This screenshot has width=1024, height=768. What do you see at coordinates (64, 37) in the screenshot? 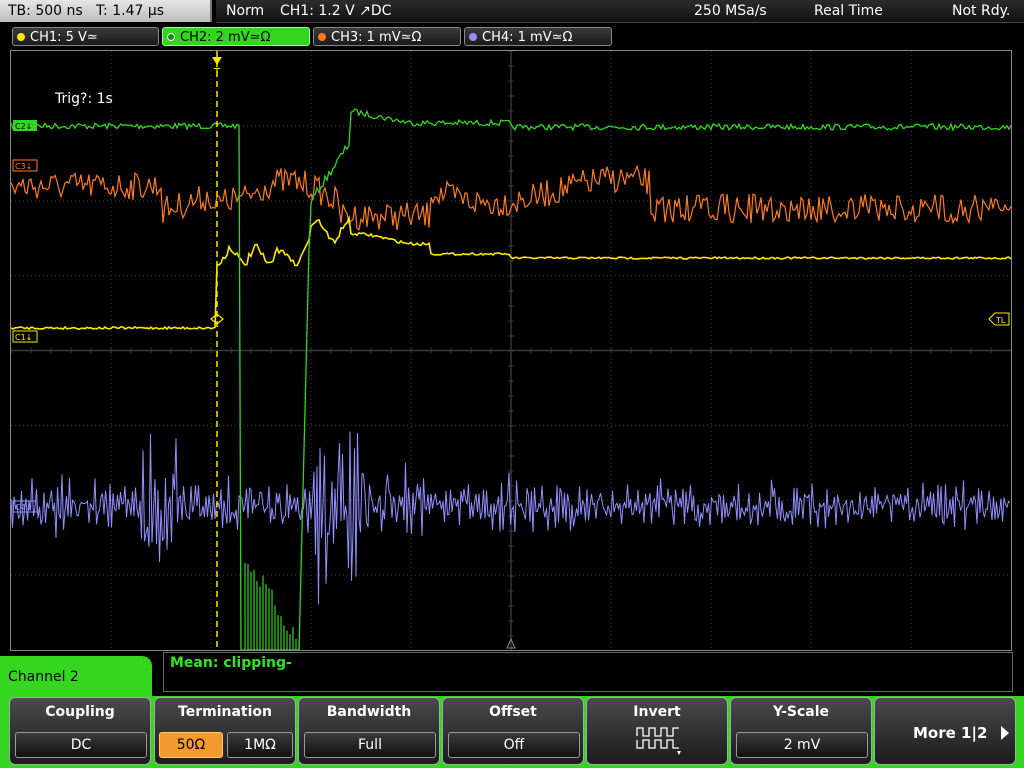
I see `tab-ch1-label: CH1: 5 V≃` at bounding box center [64, 37].